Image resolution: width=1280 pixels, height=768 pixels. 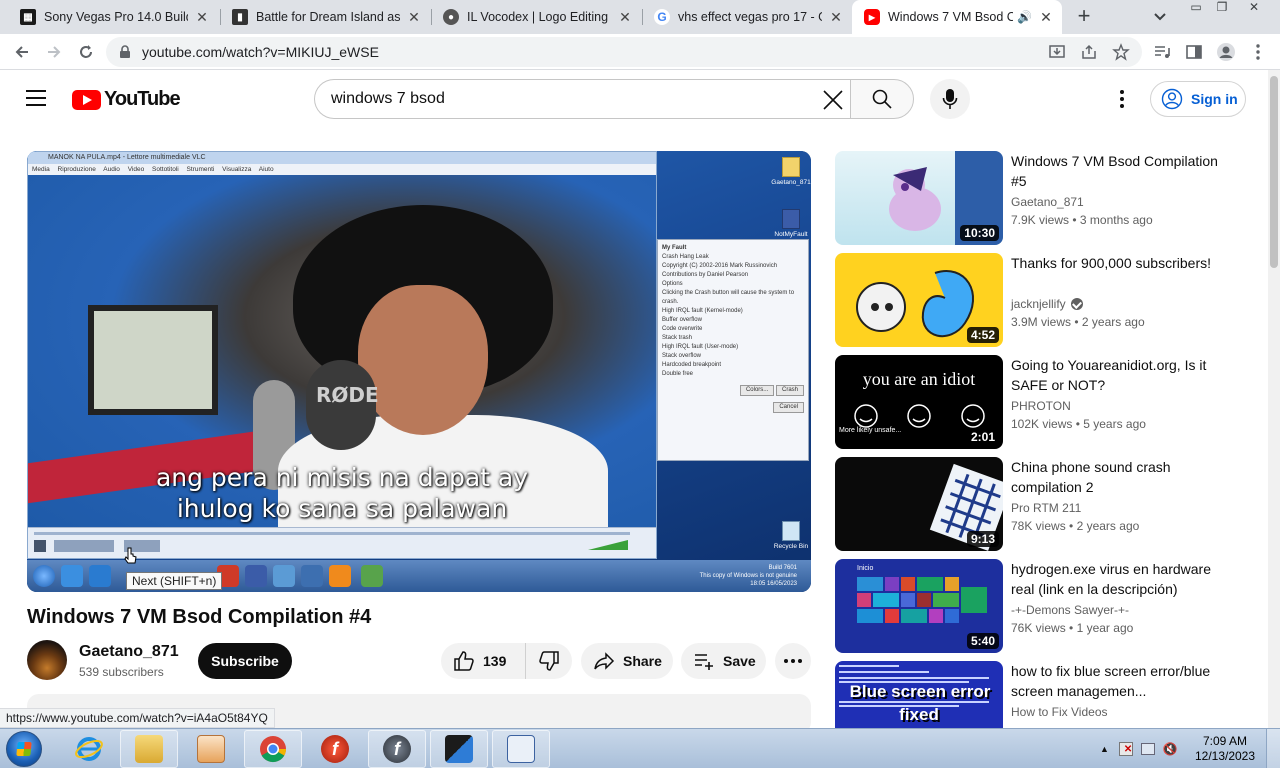 I want to click on video-thumbnail: Inicio 5:40, so click(x=919, y=606).